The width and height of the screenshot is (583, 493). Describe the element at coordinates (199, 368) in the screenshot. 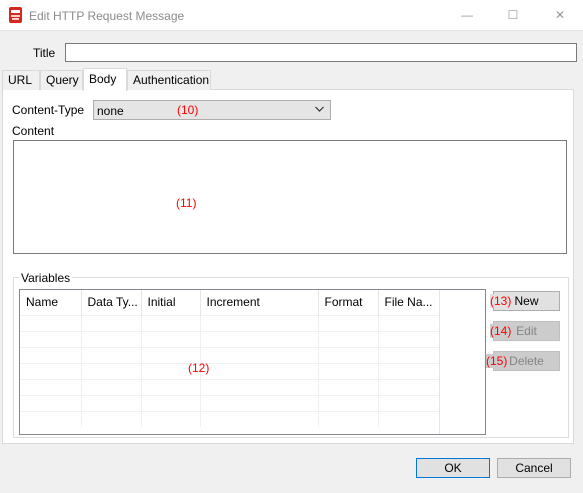

I see `annotation-12: (12)` at that location.